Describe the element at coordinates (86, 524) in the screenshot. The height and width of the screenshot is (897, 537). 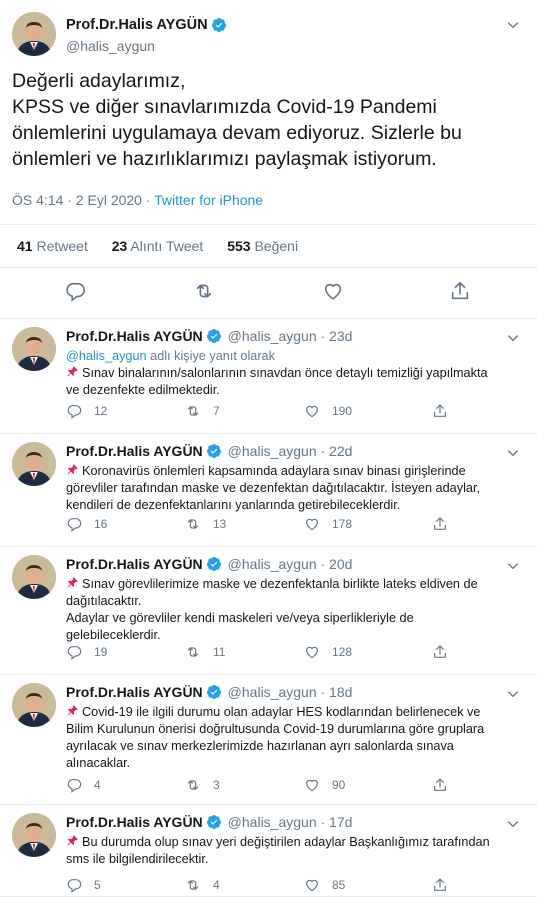
I see `reply-button: 16` at that location.